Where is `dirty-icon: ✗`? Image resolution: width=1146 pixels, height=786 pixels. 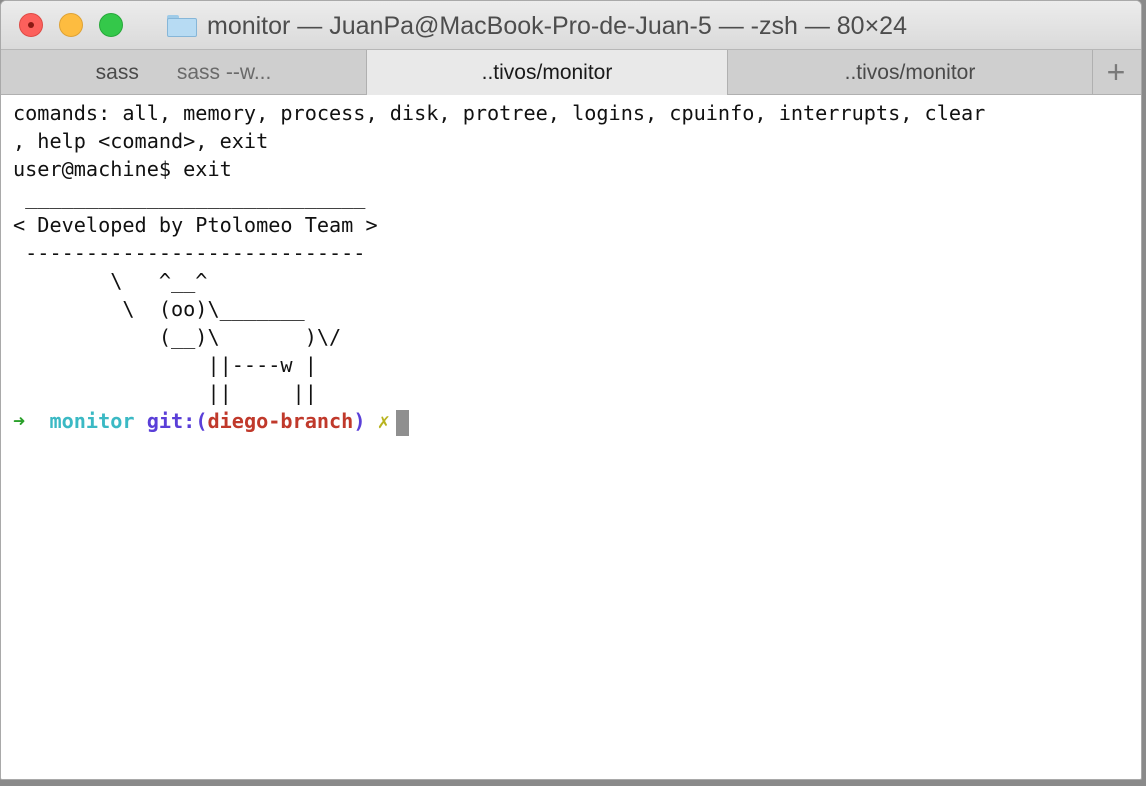 dirty-icon: ✗ is located at coordinates (383, 421).